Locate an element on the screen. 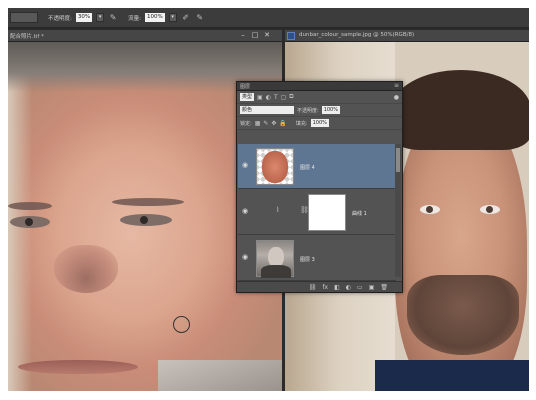 The width and height of the screenshot is (536, 400). portrait-left-eye is located at coordinates (30, 222).